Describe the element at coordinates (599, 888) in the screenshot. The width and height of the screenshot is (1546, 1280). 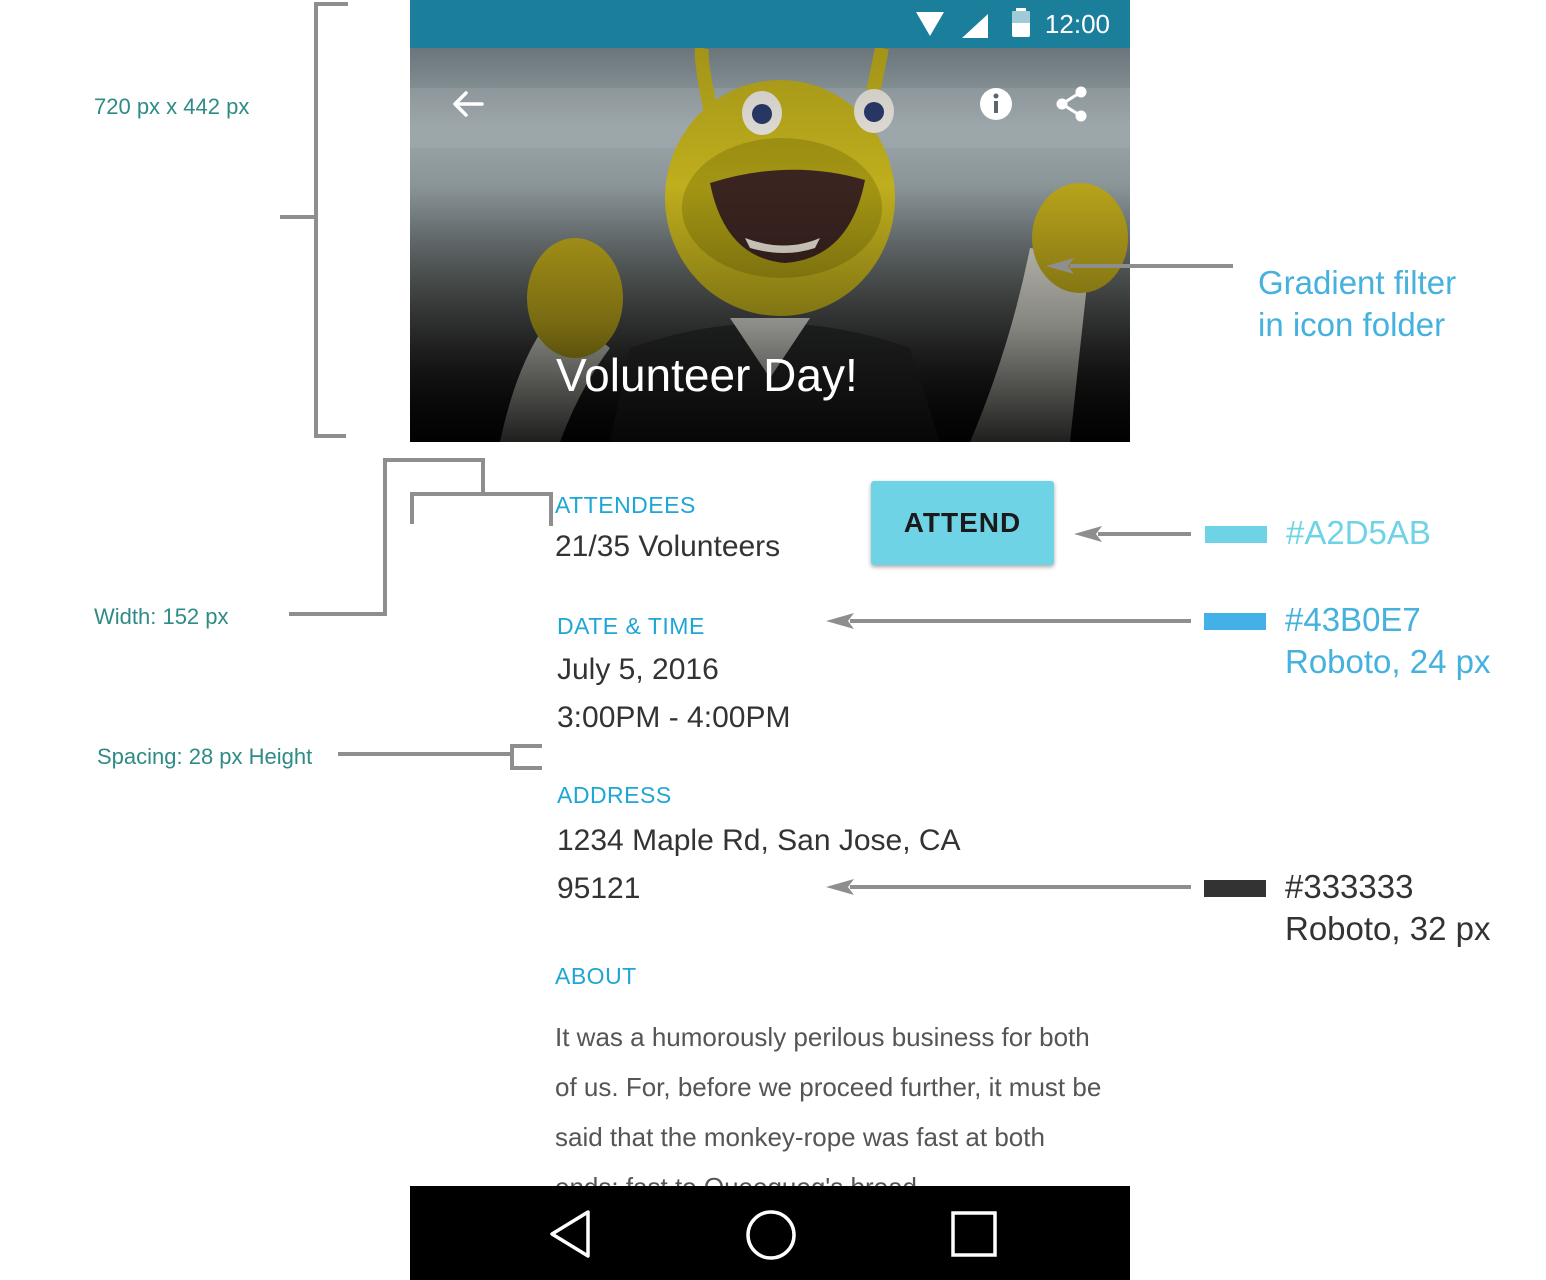
I see `address-line-2: 95121` at that location.